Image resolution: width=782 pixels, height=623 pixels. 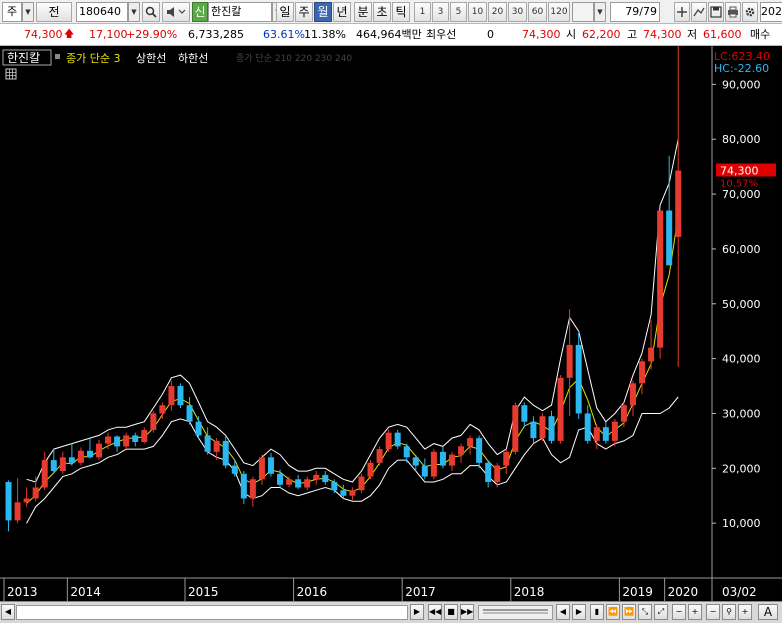 What do you see at coordinates (285, 12) in the screenshot?
I see `period-day-tab: 일` at bounding box center [285, 12].